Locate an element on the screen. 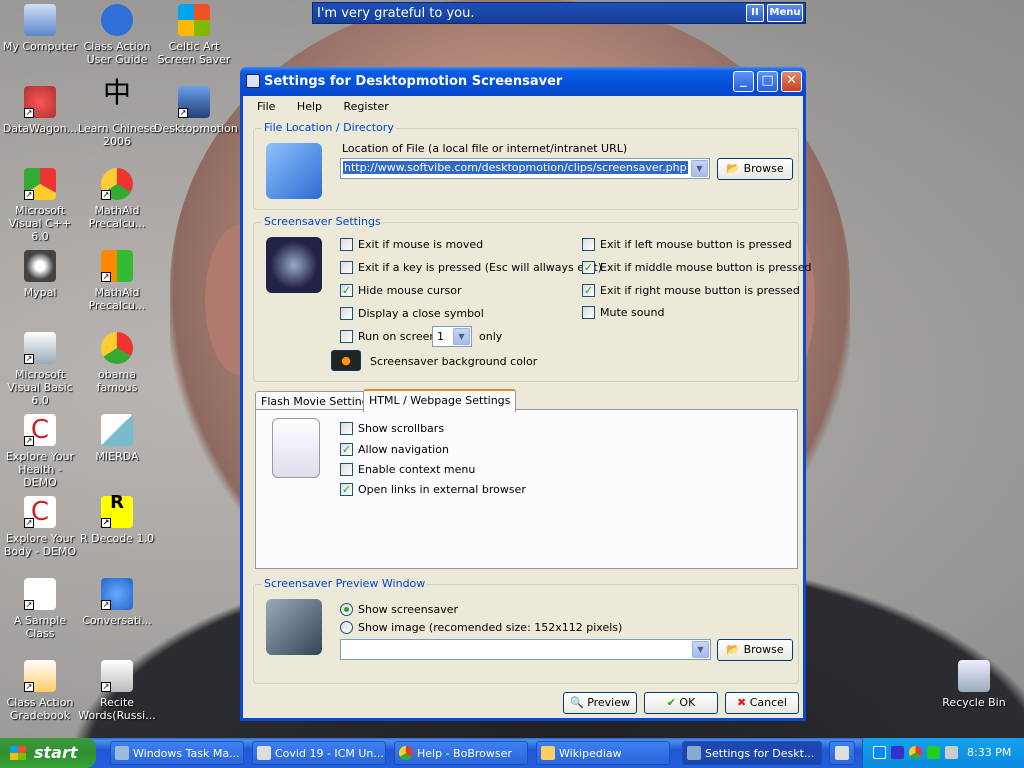  menu-button: Menu is located at coordinates (785, 13).